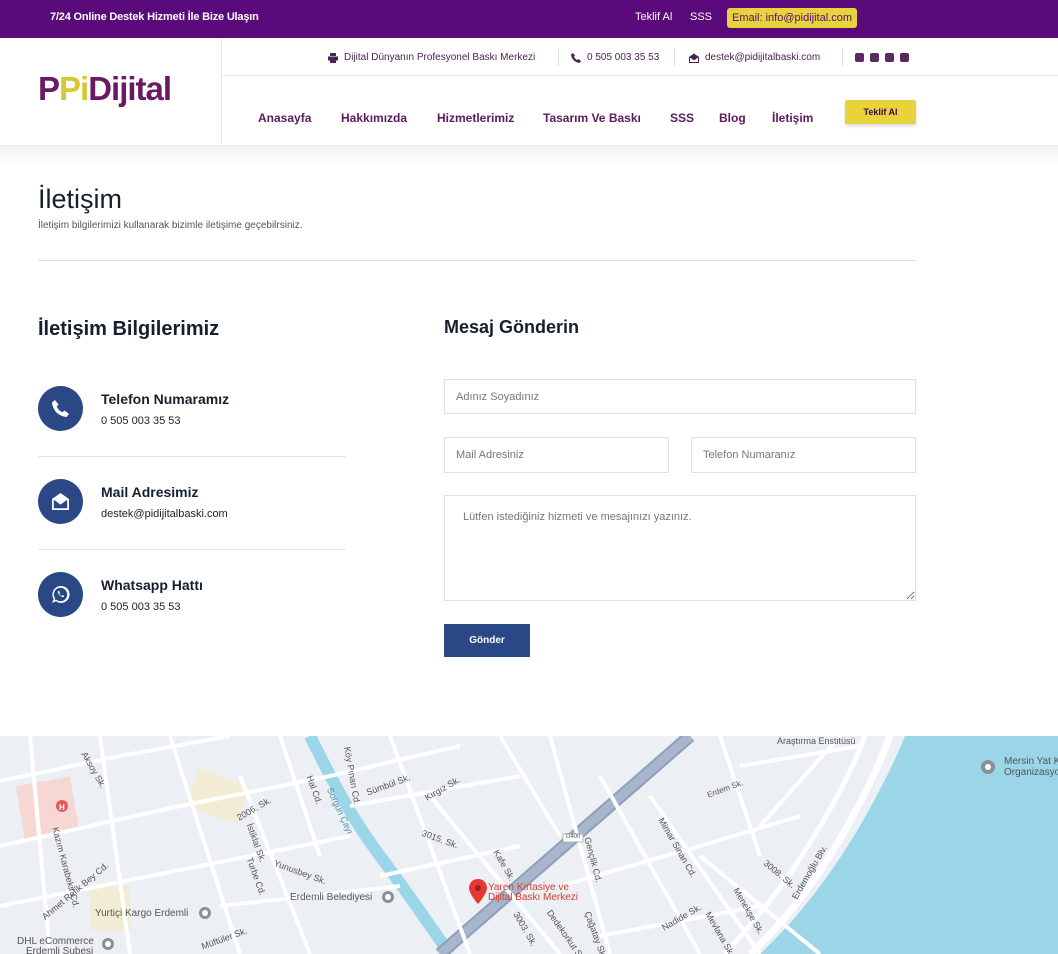 The height and width of the screenshot is (954, 1058). I want to click on whatsapp-circle, so click(60, 594).